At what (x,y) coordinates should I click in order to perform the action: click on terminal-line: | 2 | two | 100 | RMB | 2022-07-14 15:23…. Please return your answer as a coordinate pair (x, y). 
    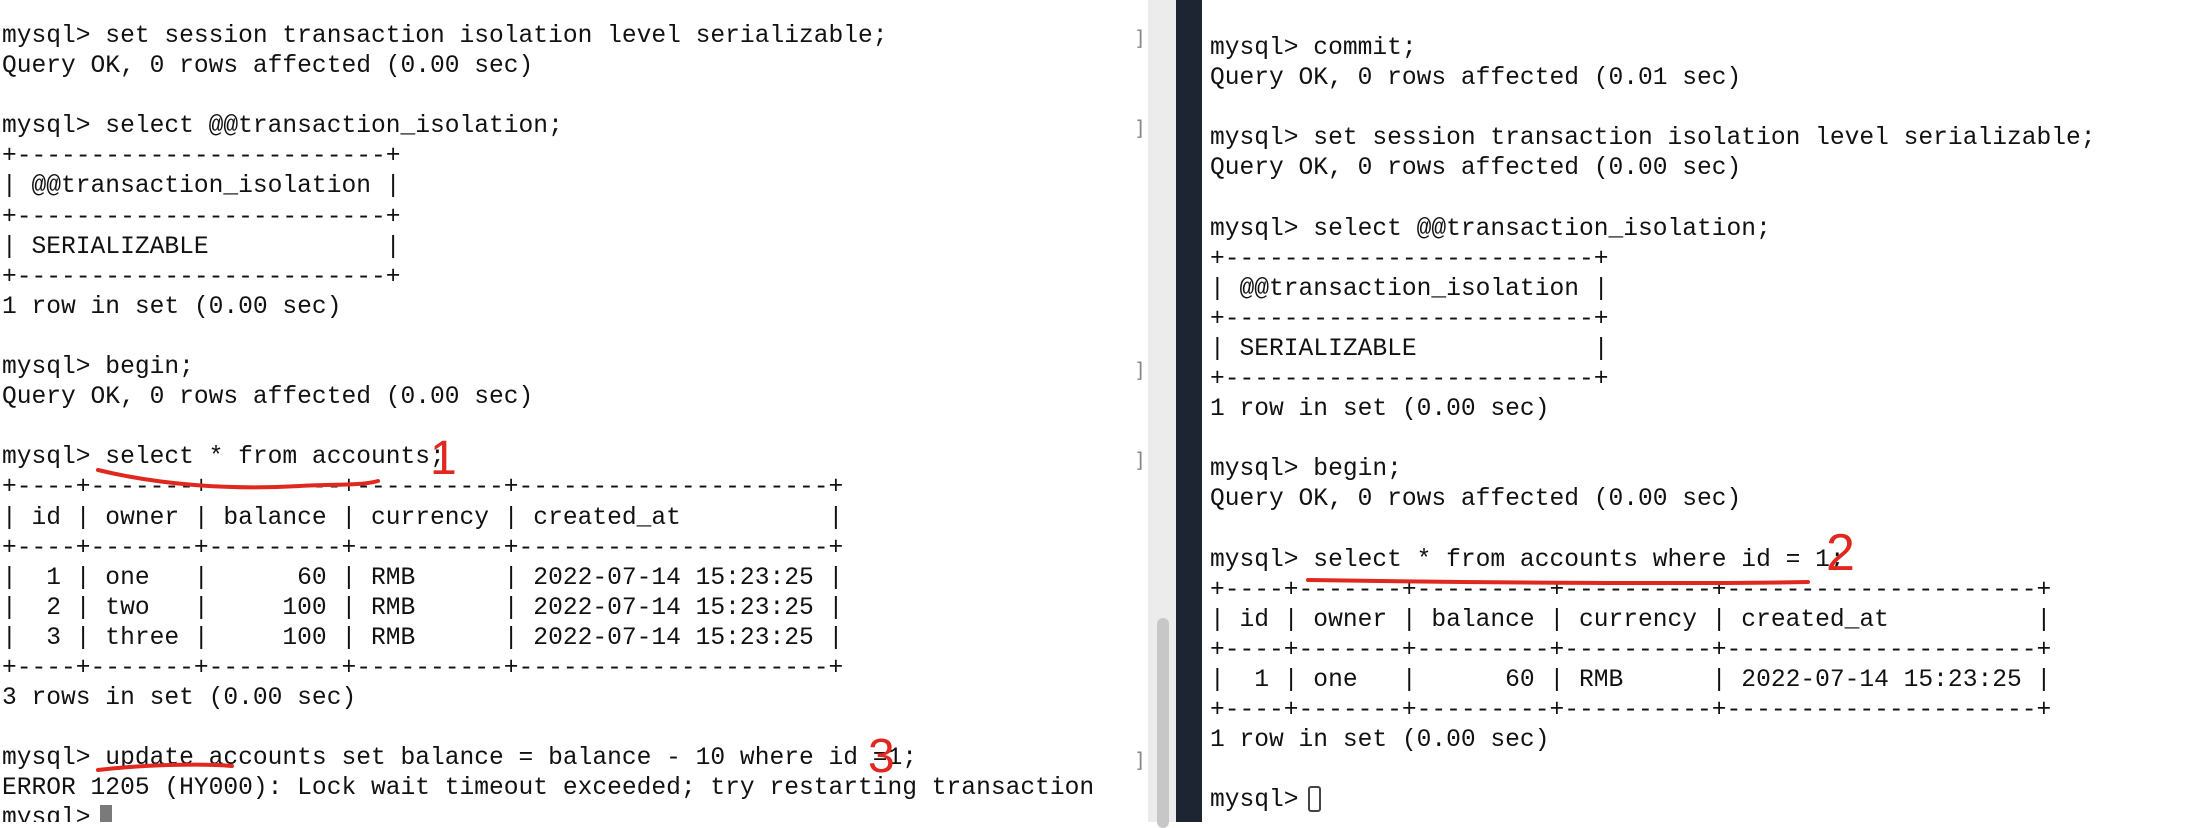
    Looking at the image, I should click on (423, 608).